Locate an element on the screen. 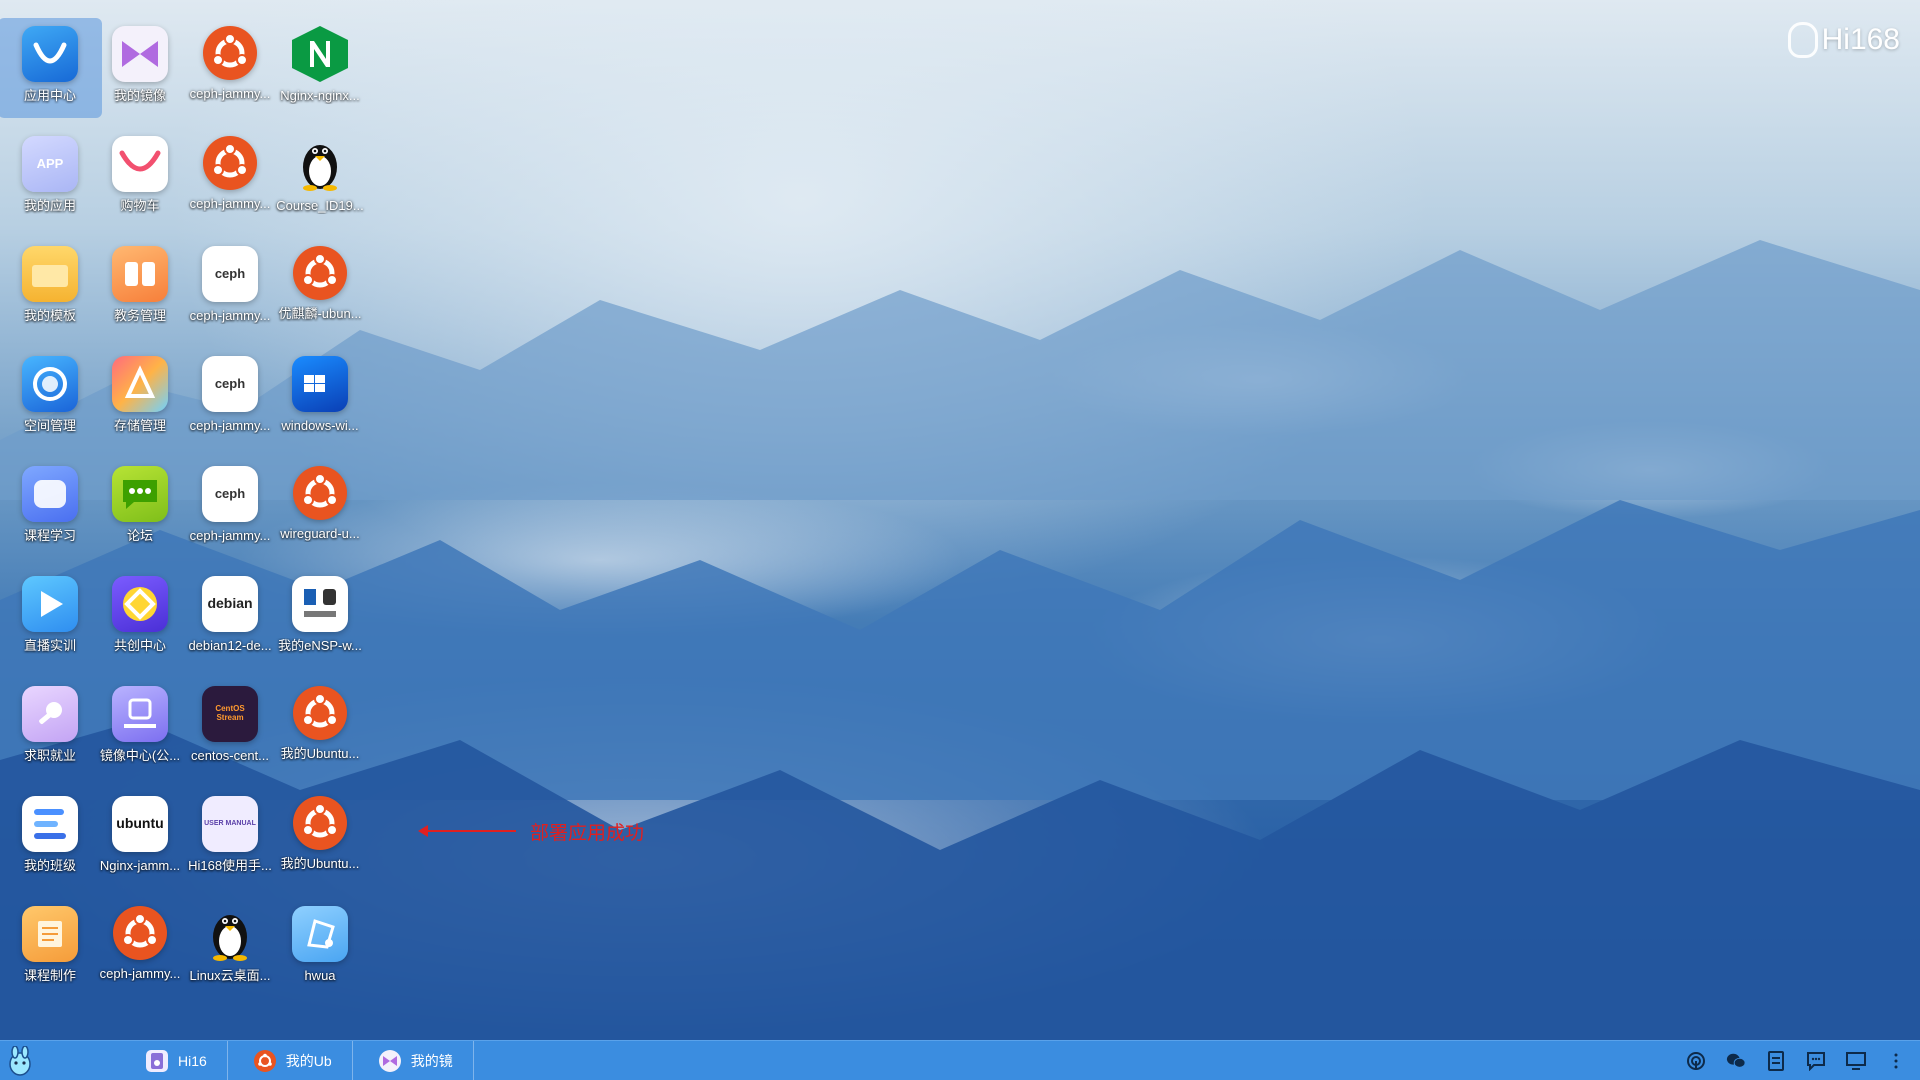 The height and width of the screenshot is (1080, 1920). desktop-icon: 课程学习 is located at coordinates (51, 508).